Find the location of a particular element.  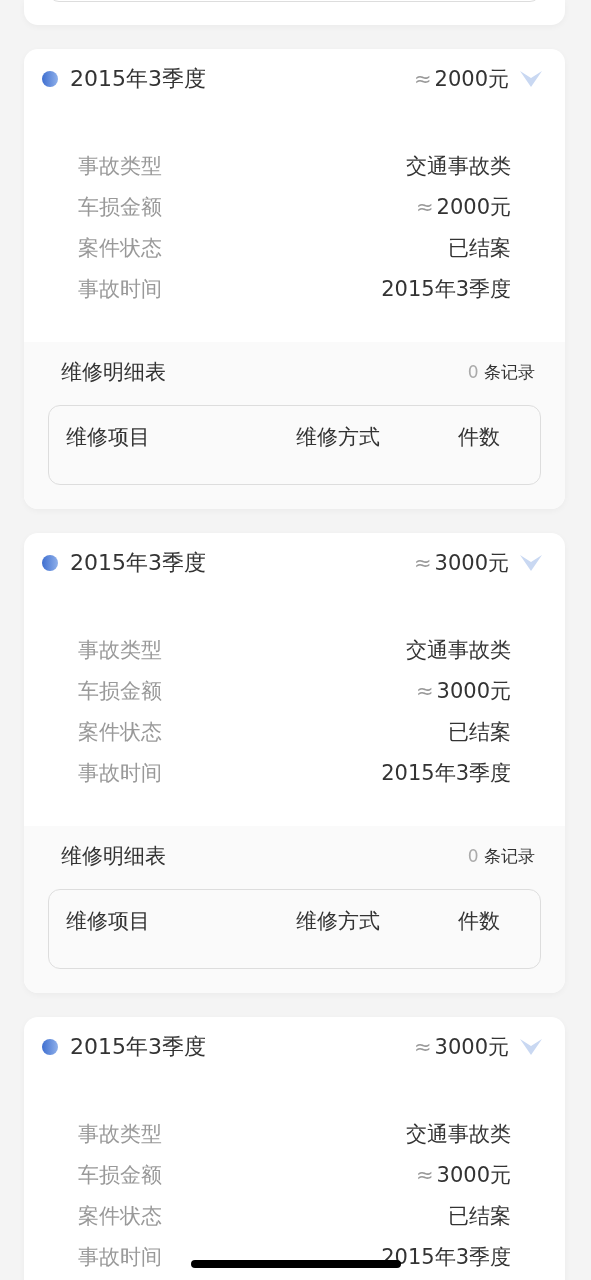

field-value: ≈2000元 is located at coordinates (463, 207).